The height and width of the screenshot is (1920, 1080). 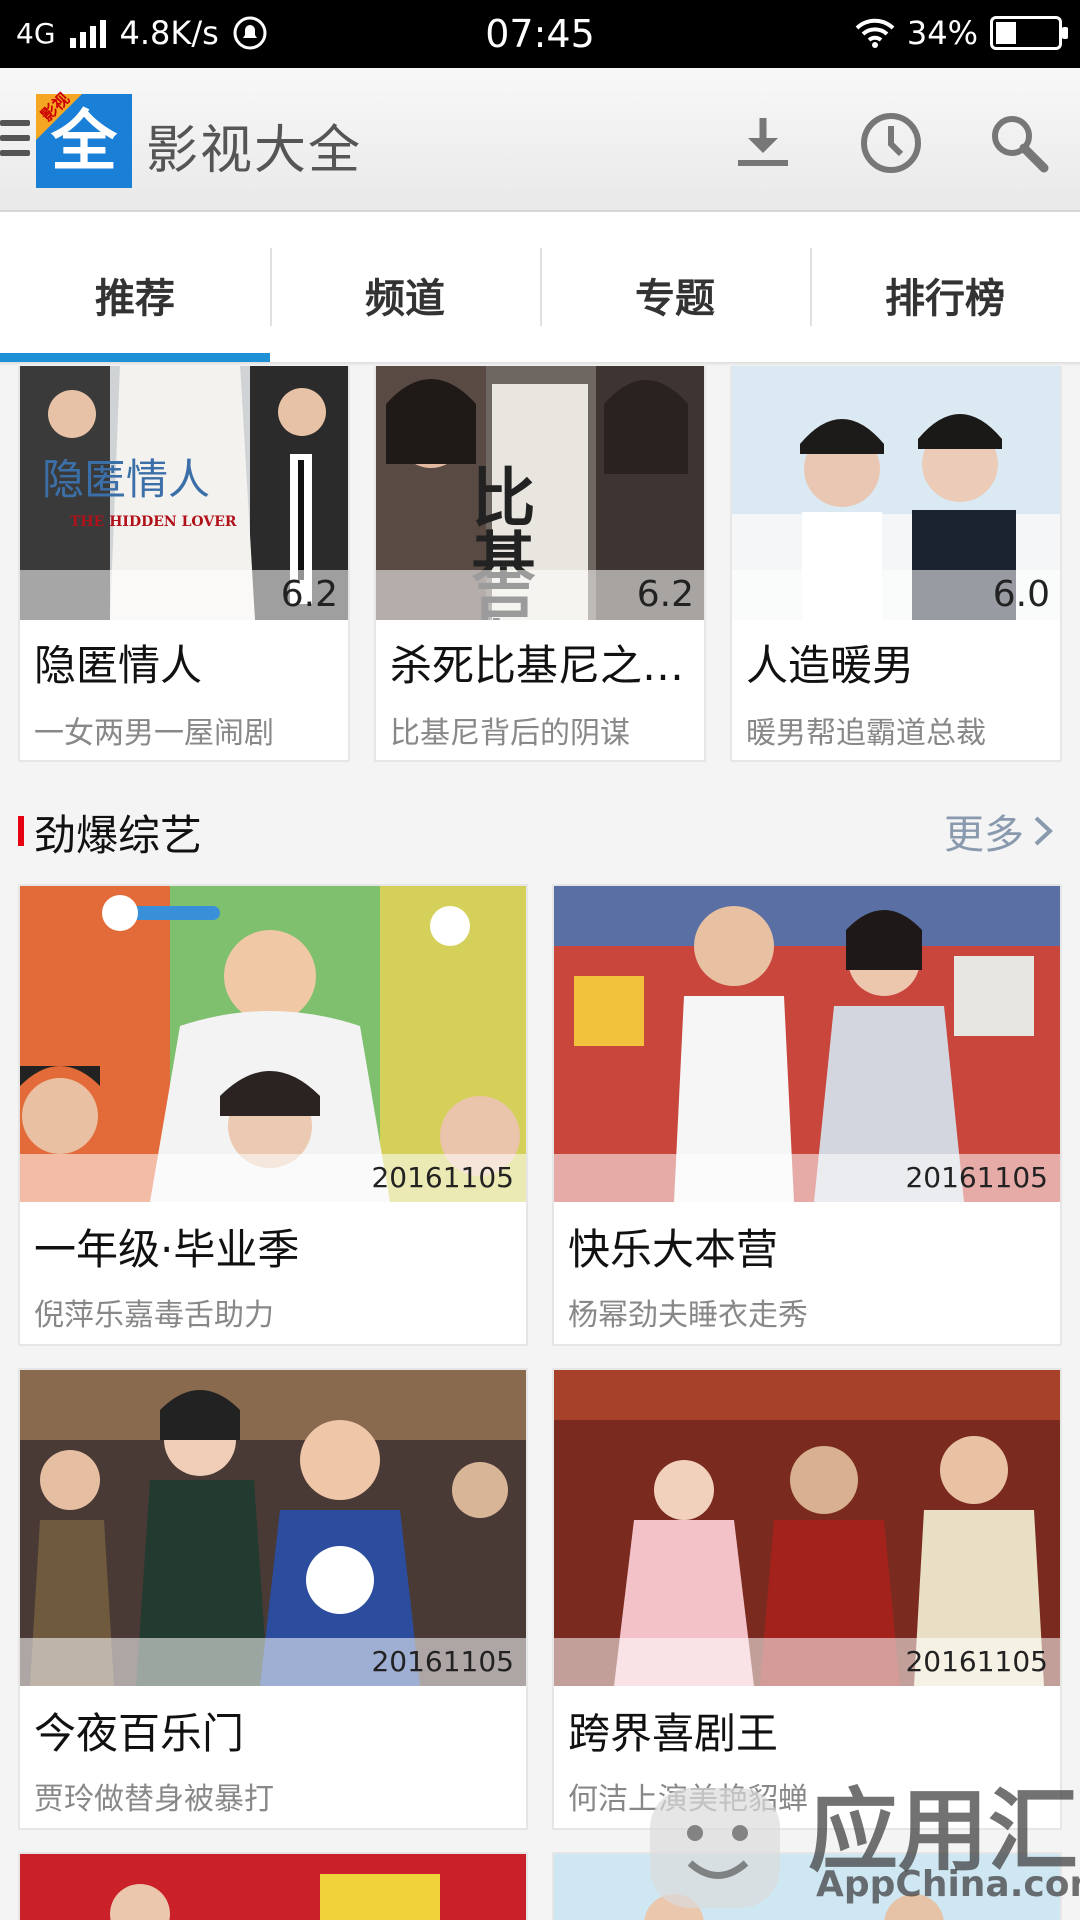 What do you see at coordinates (830, 665) in the screenshot?
I see `movie-title: 人造暖男` at bounding box center [830, 665].